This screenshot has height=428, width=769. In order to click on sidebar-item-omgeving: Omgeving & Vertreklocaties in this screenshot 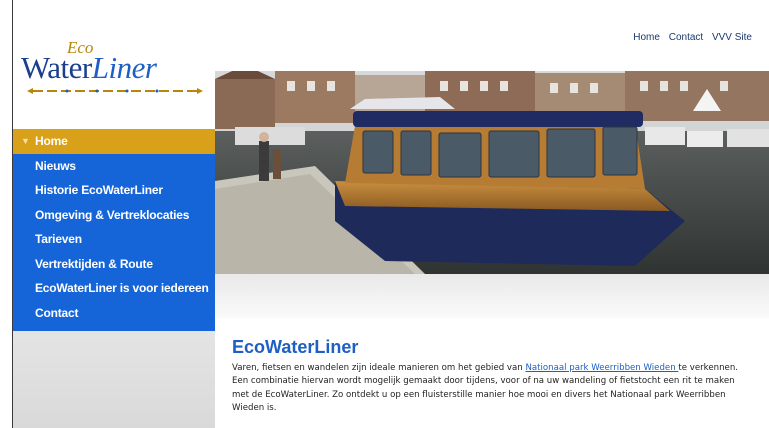, I will do `click(114, 214)`.